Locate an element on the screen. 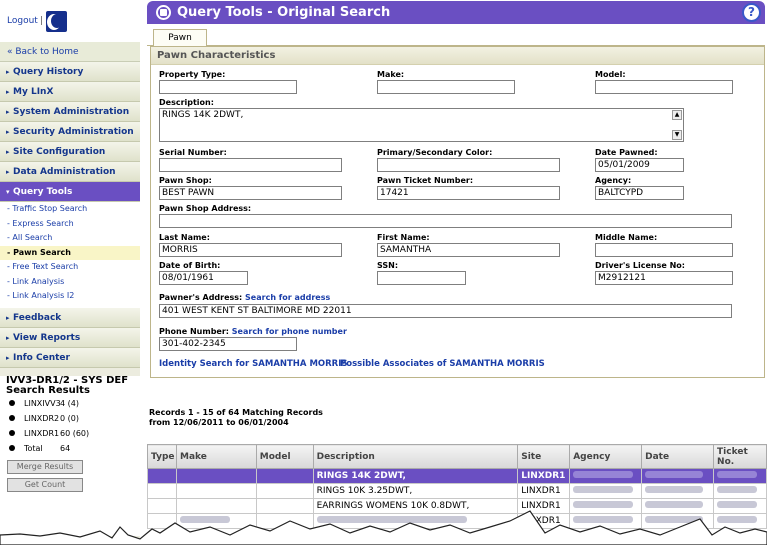 This screenshot has width=767, height=545. col-date: Date is located at coordinates (678, 456).